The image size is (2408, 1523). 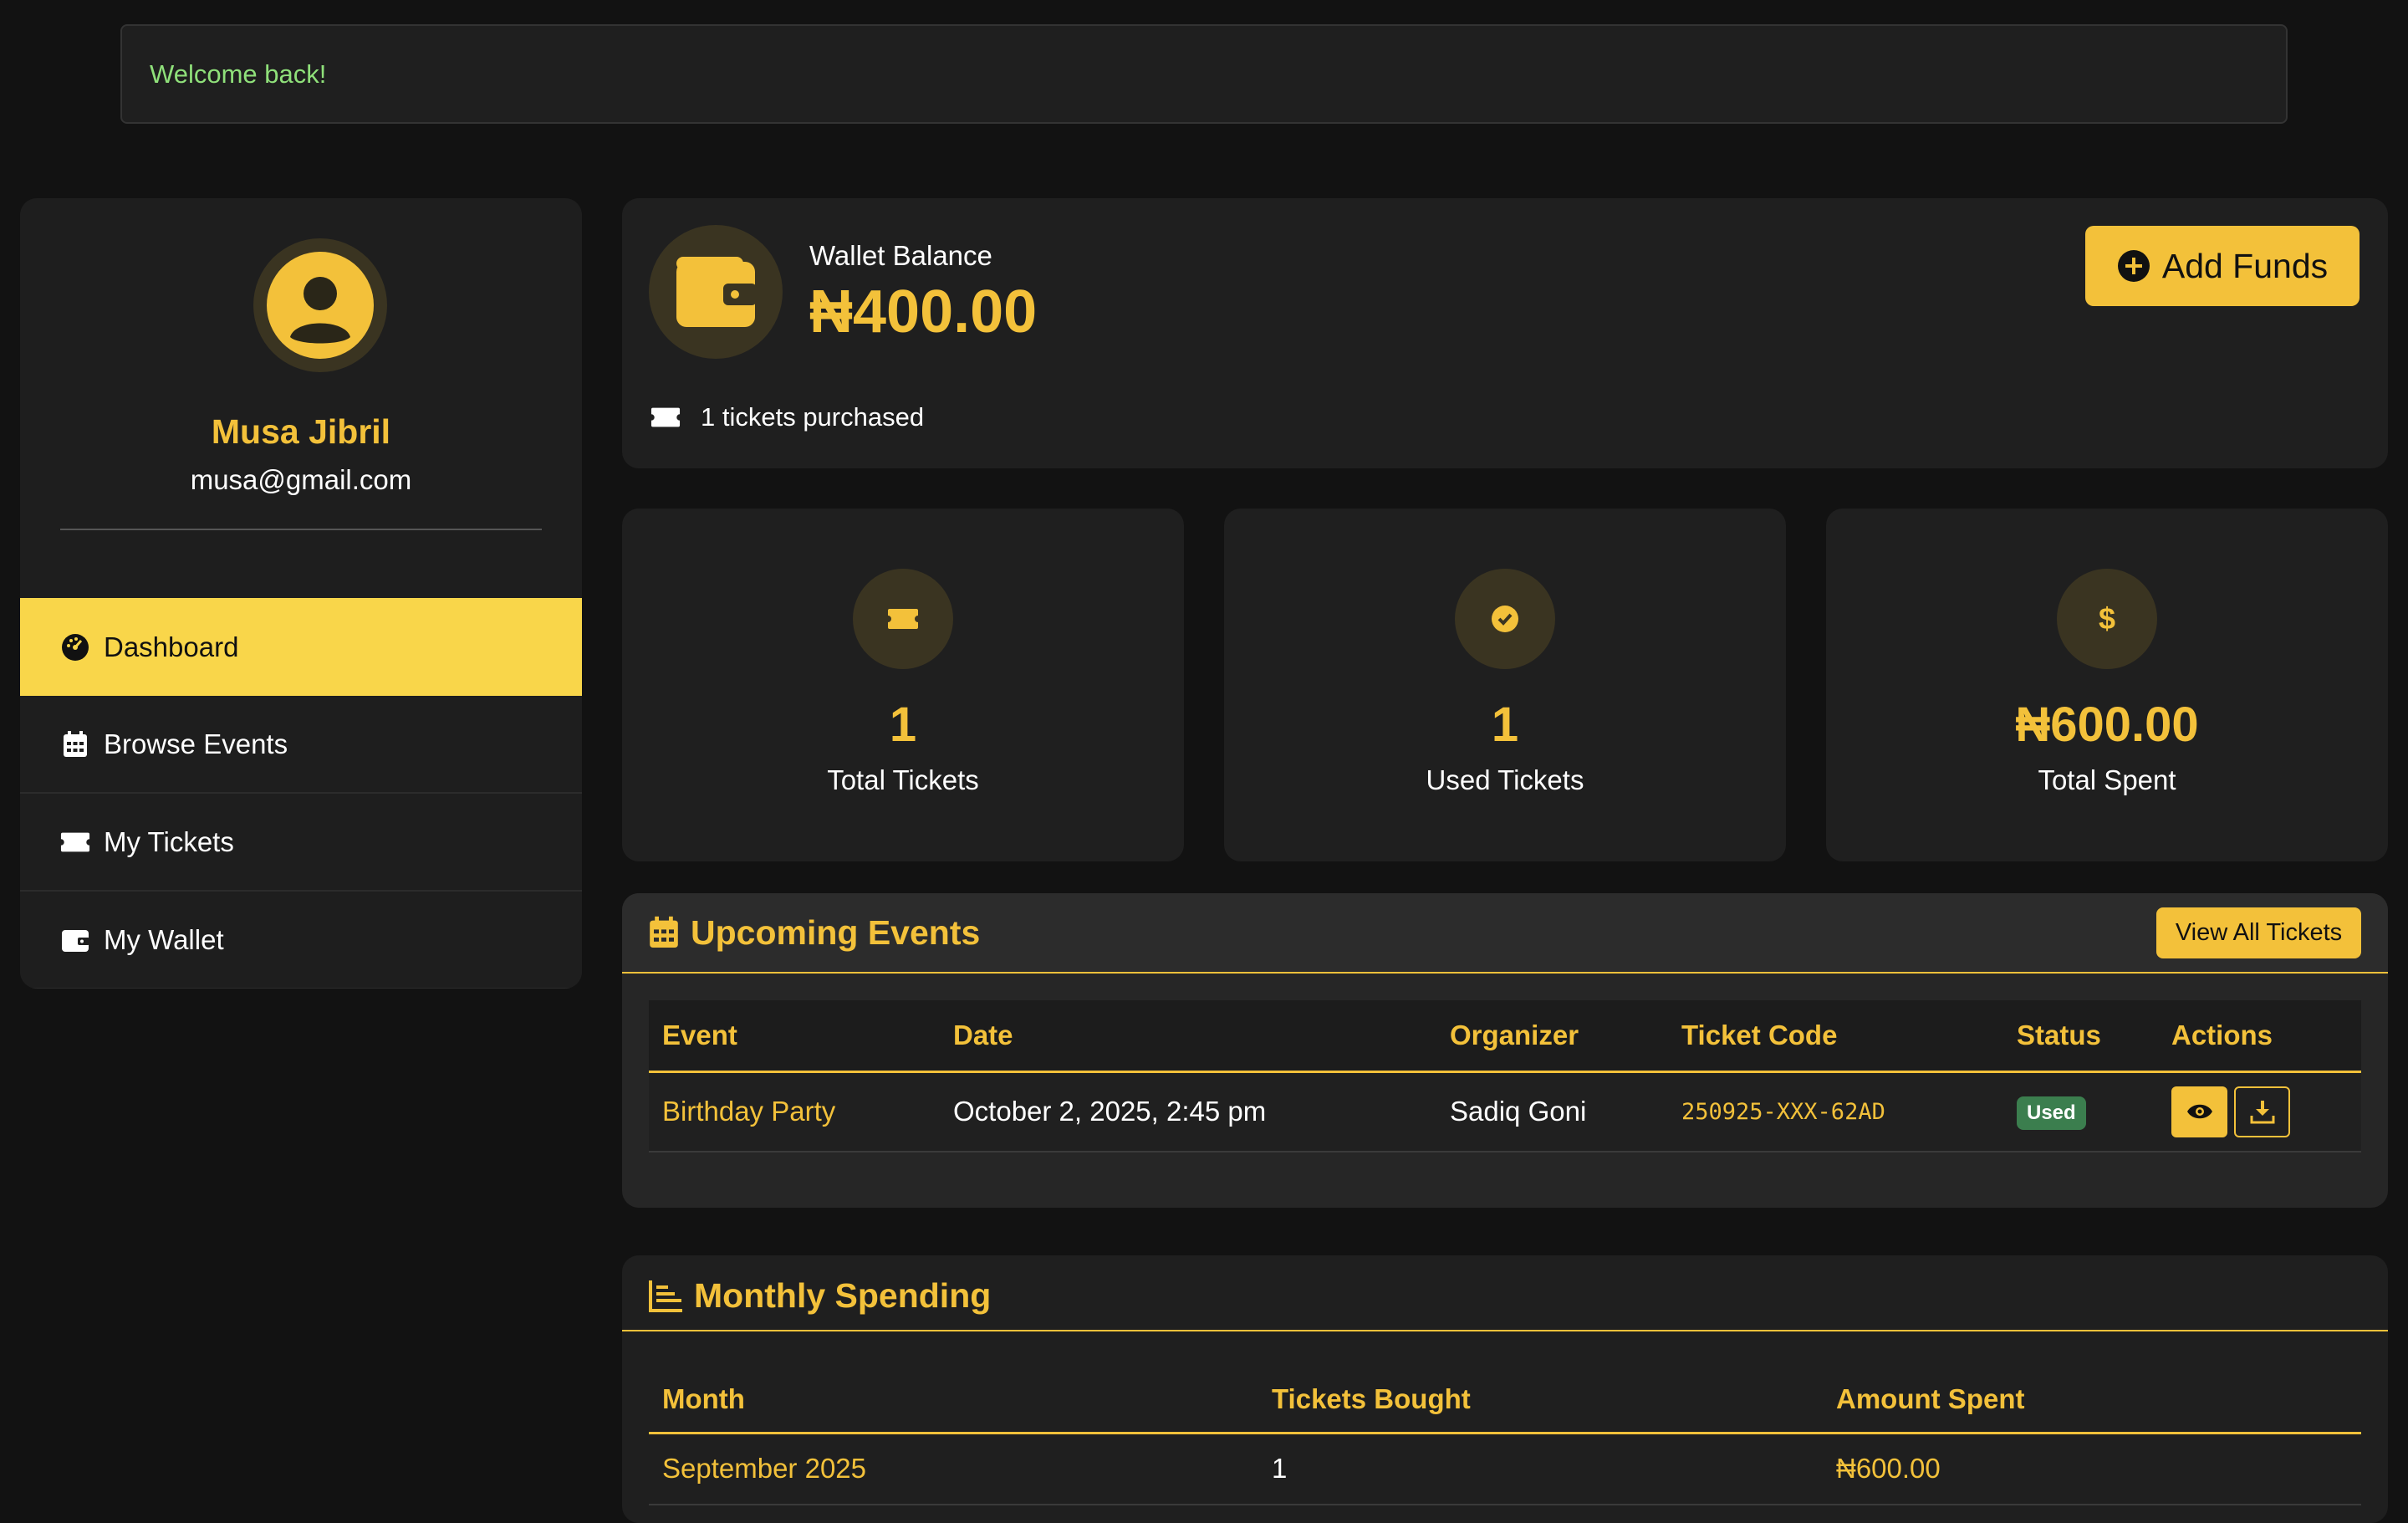 What do you see at coordinates (1505, 779) in the screenshot?
I see `stat-label: Used Tickets` at bounding box center [1505, 779].